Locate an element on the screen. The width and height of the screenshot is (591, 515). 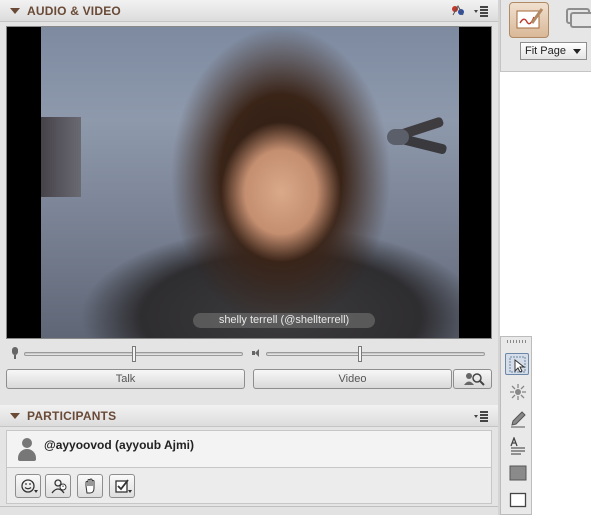
participants-title: PARTICIPANTS is located at coordinates (72, 416).